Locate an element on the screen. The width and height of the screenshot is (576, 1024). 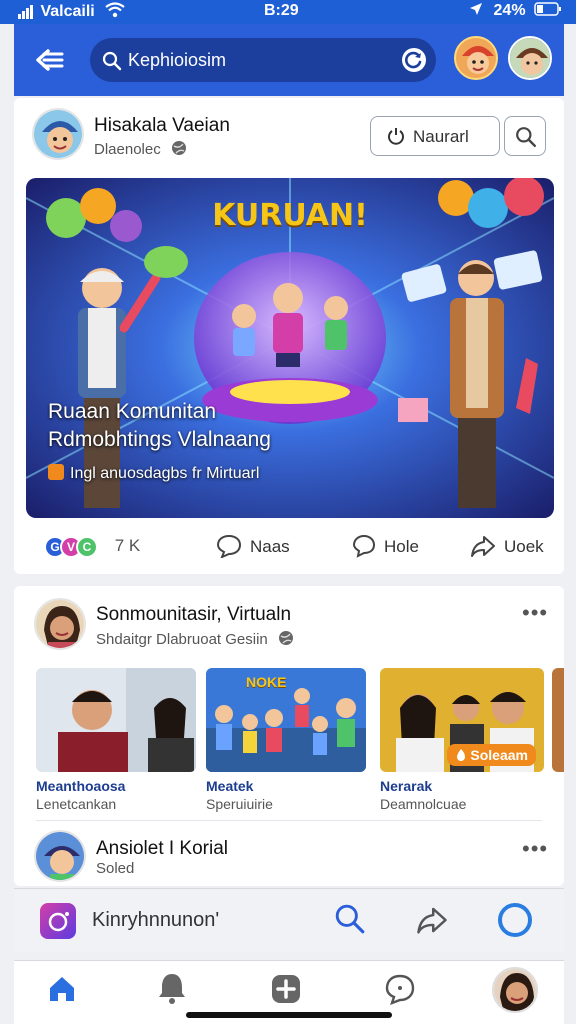
status-bar: Valcaili B:29 24% is located at coordinates (288, 12).